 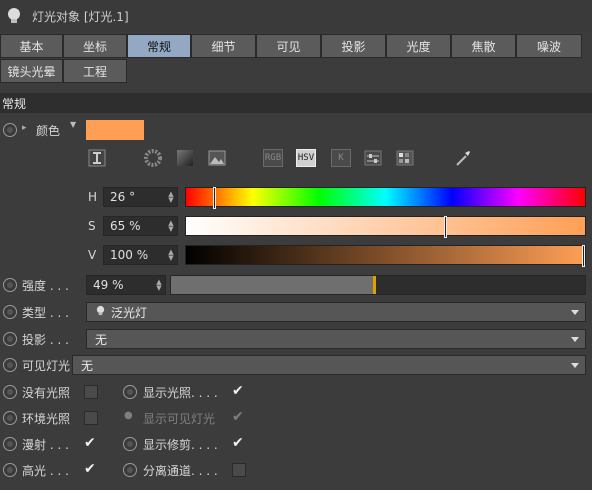 What do you see at coordinates (97, 158) in the screenshot?
I see `color-spectrum-icon` at bounding box center [97, 158].